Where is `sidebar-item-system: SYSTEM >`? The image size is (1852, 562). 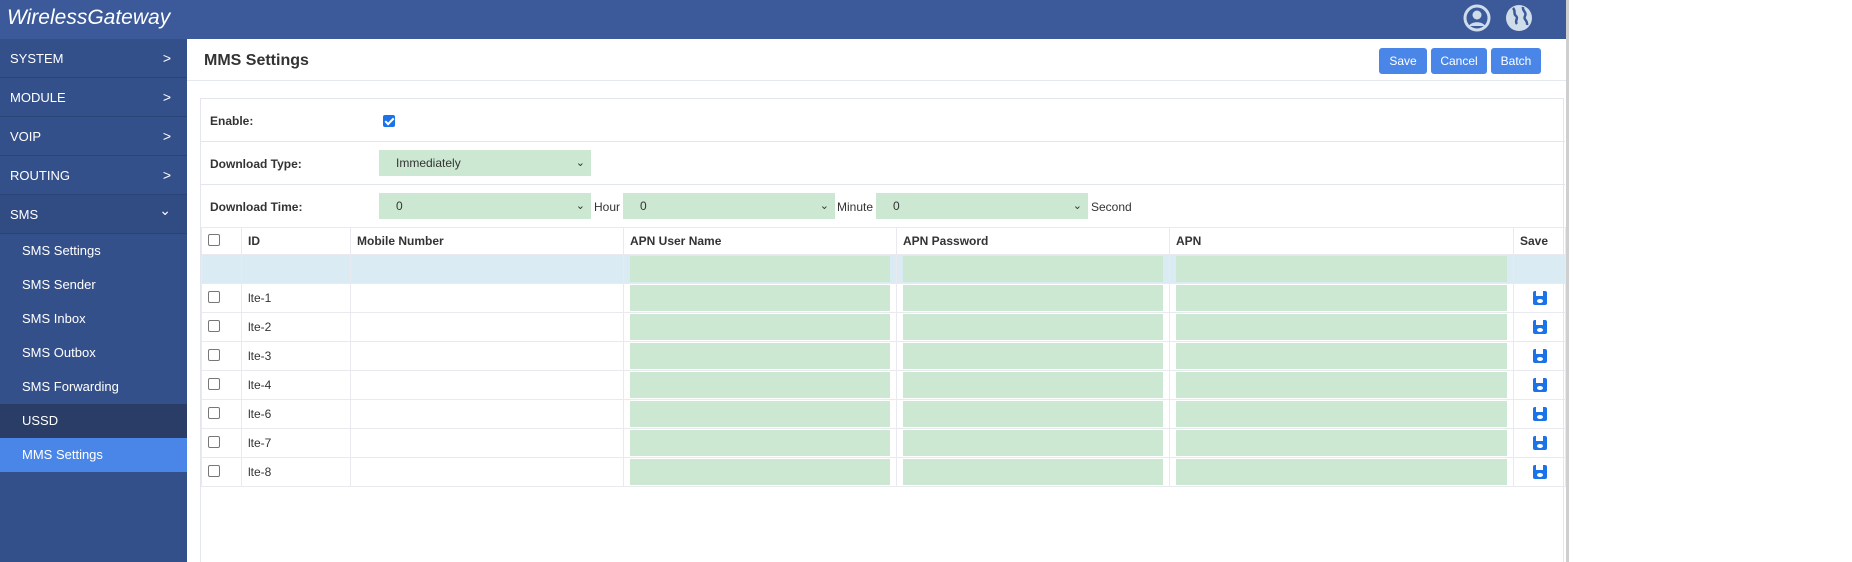 sidebar-item-system: SYSTEM > is located at coordinates (93, 58).